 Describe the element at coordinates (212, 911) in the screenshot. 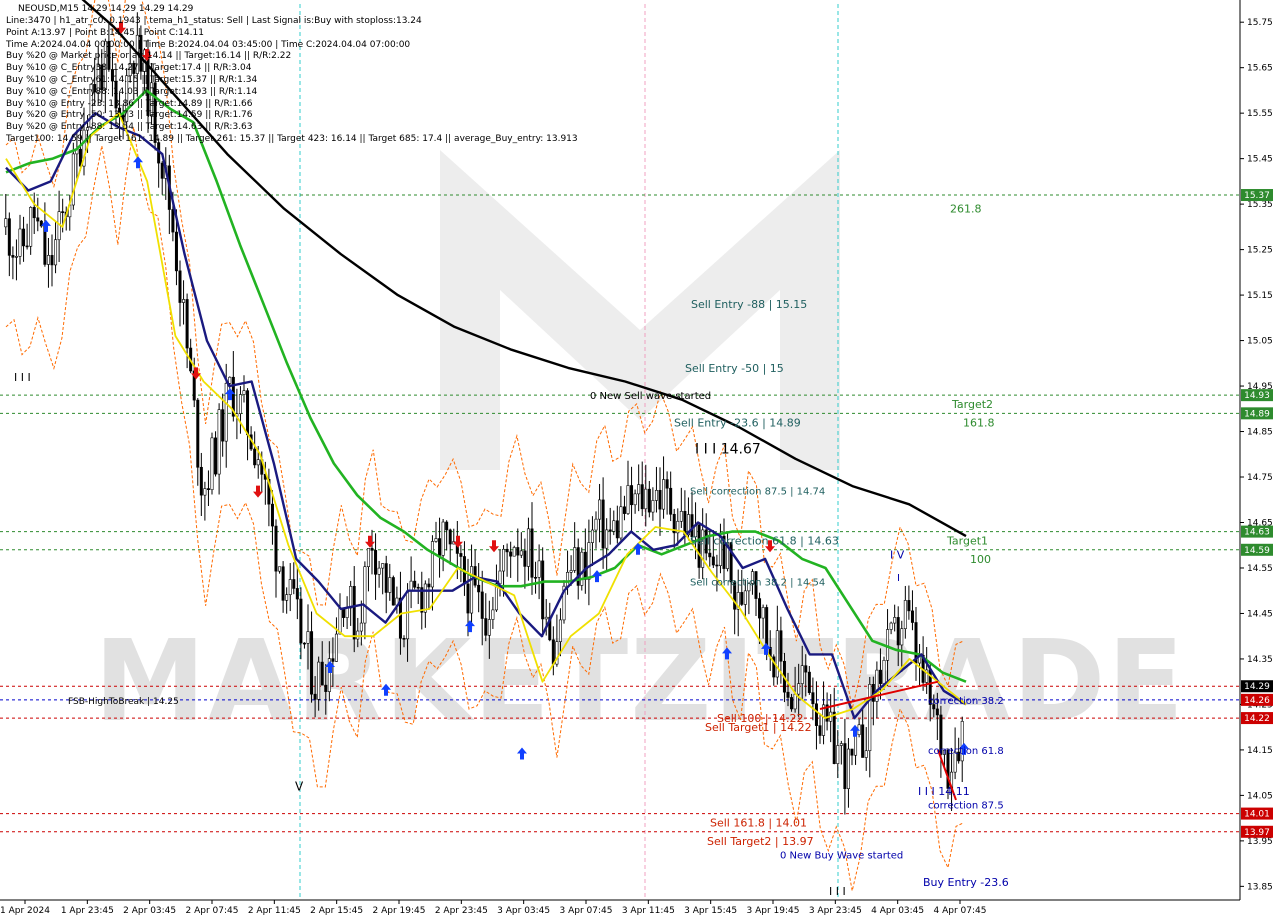

I see `time-tick-label: 2 Apr 07:45` at that location.